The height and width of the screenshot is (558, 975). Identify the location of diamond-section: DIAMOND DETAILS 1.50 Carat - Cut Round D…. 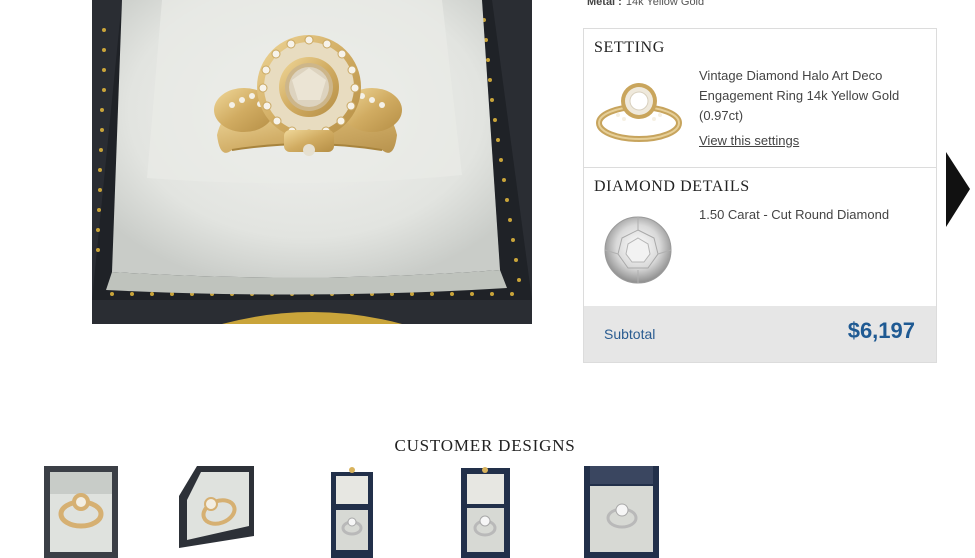
(760, 237).